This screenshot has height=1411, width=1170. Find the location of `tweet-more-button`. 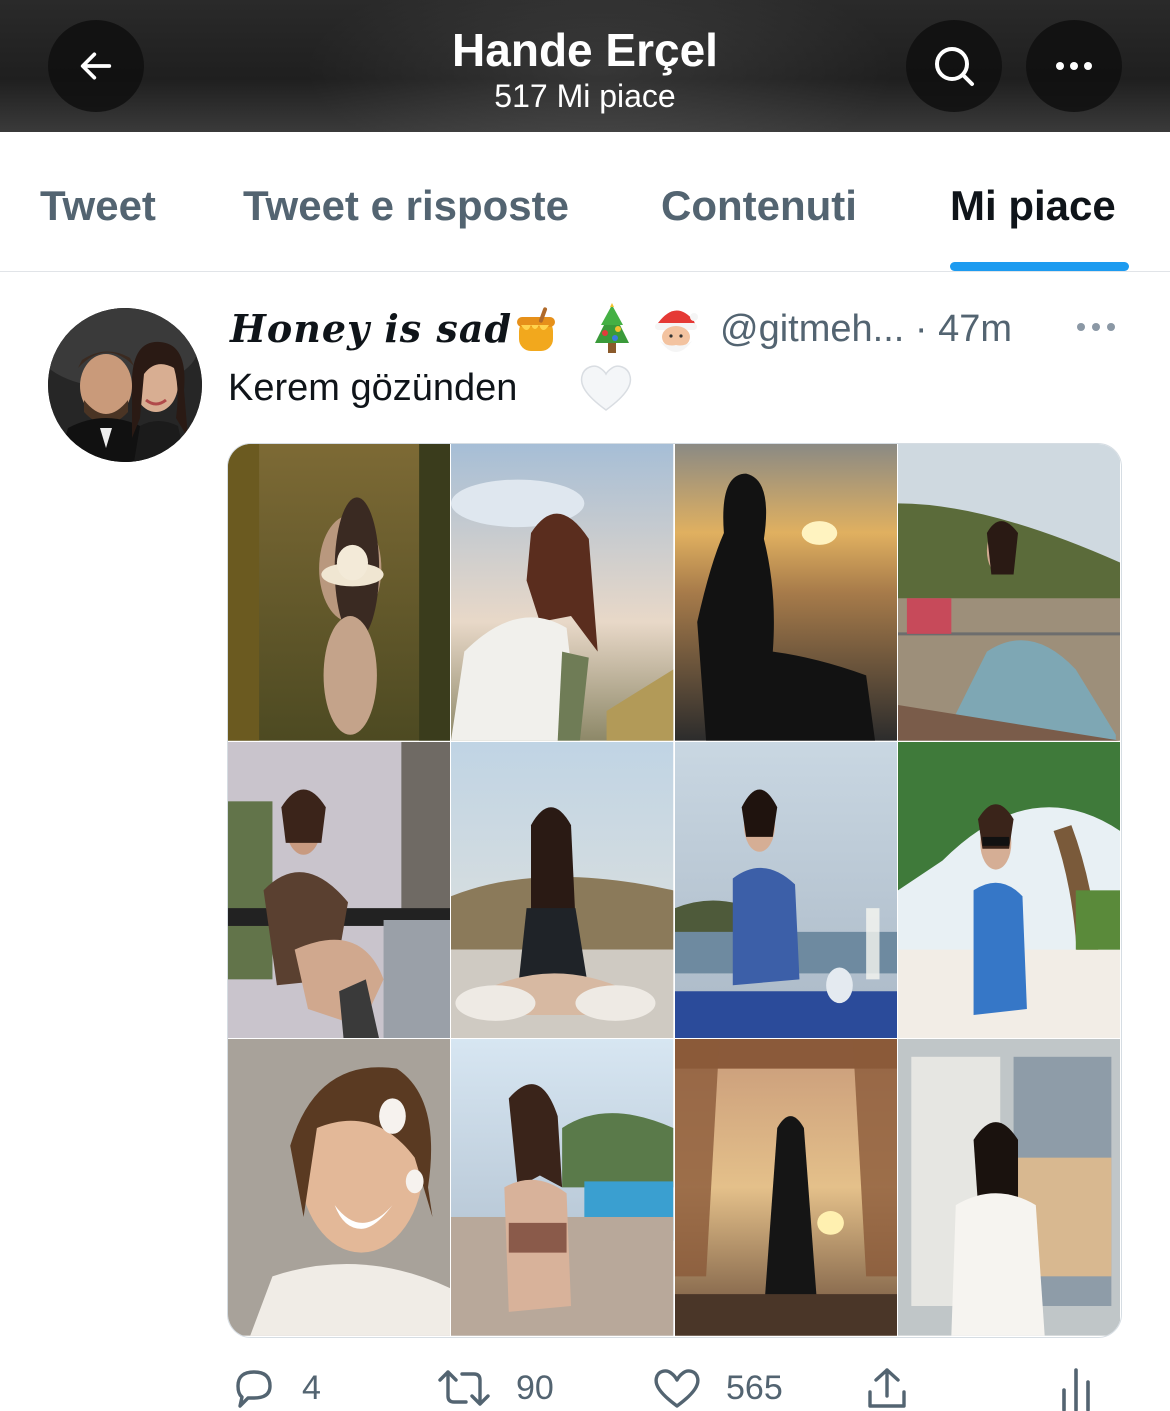

tweet-more-button is located at coordinates (1096, 327).